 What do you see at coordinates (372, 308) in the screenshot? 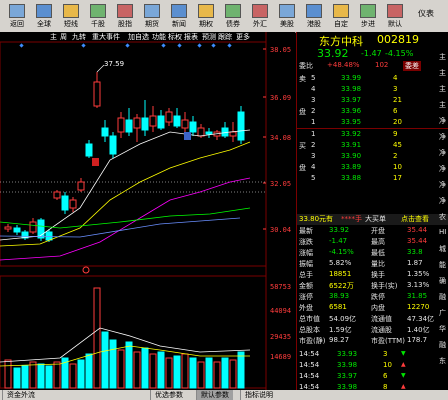
I see `stats-row: 外盘 6581 内盘 12270` at bounding box center [372, 308].